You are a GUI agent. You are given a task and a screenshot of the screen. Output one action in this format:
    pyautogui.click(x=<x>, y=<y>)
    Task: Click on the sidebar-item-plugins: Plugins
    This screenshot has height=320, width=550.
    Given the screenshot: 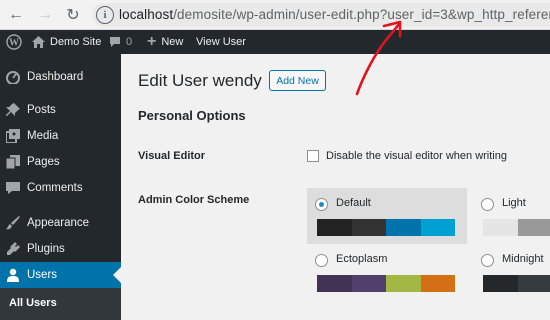 What is the action you would take?
    pyautogui.click(x=60, y=249)
    